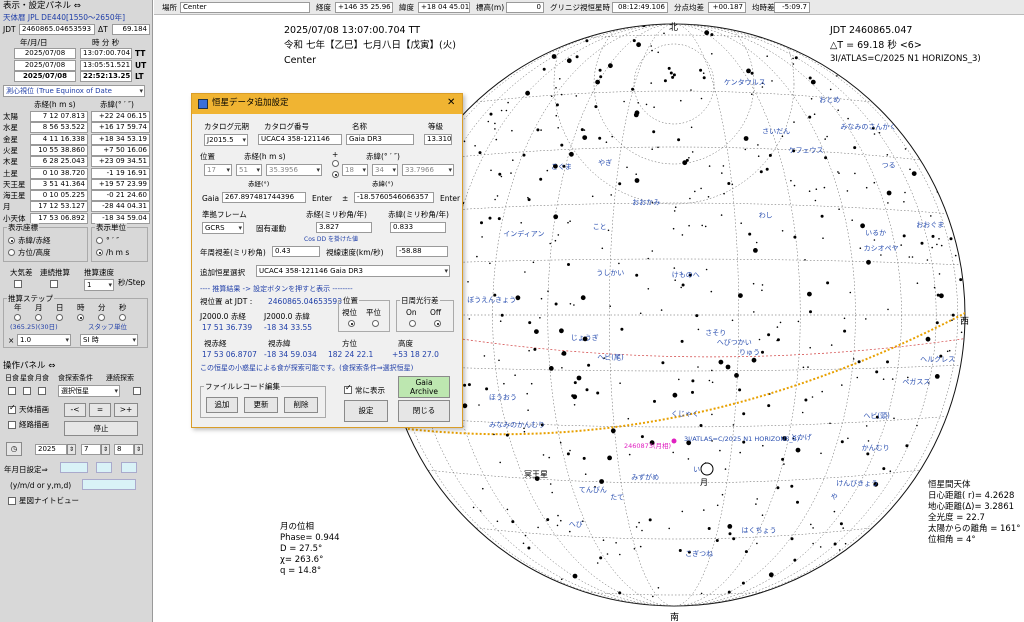 The height and width of the screenshot is (622, 1024). Describe the element at coordinates (59, 150) in the screenshot. I see `body-ra: 10 55 38.860` at that location.